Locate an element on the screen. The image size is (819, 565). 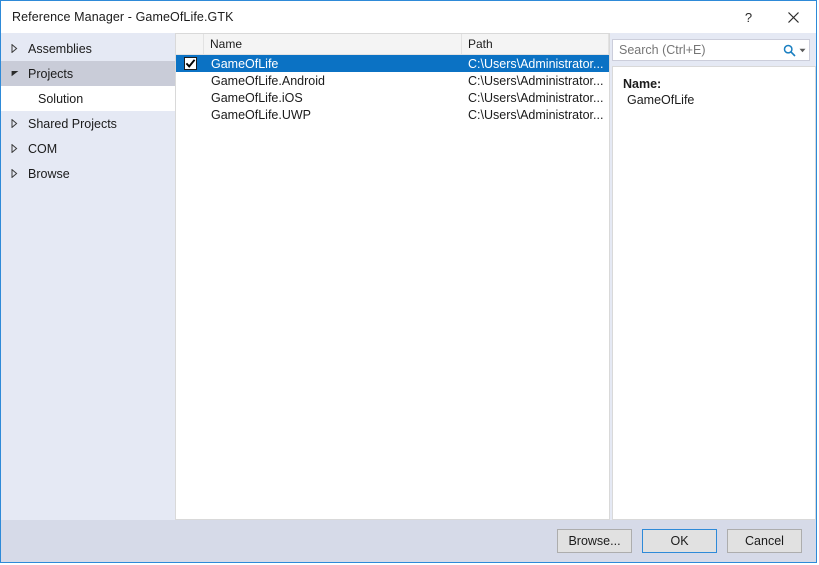
sidebar-item-label: Browse is located at coordinates (49, 173).